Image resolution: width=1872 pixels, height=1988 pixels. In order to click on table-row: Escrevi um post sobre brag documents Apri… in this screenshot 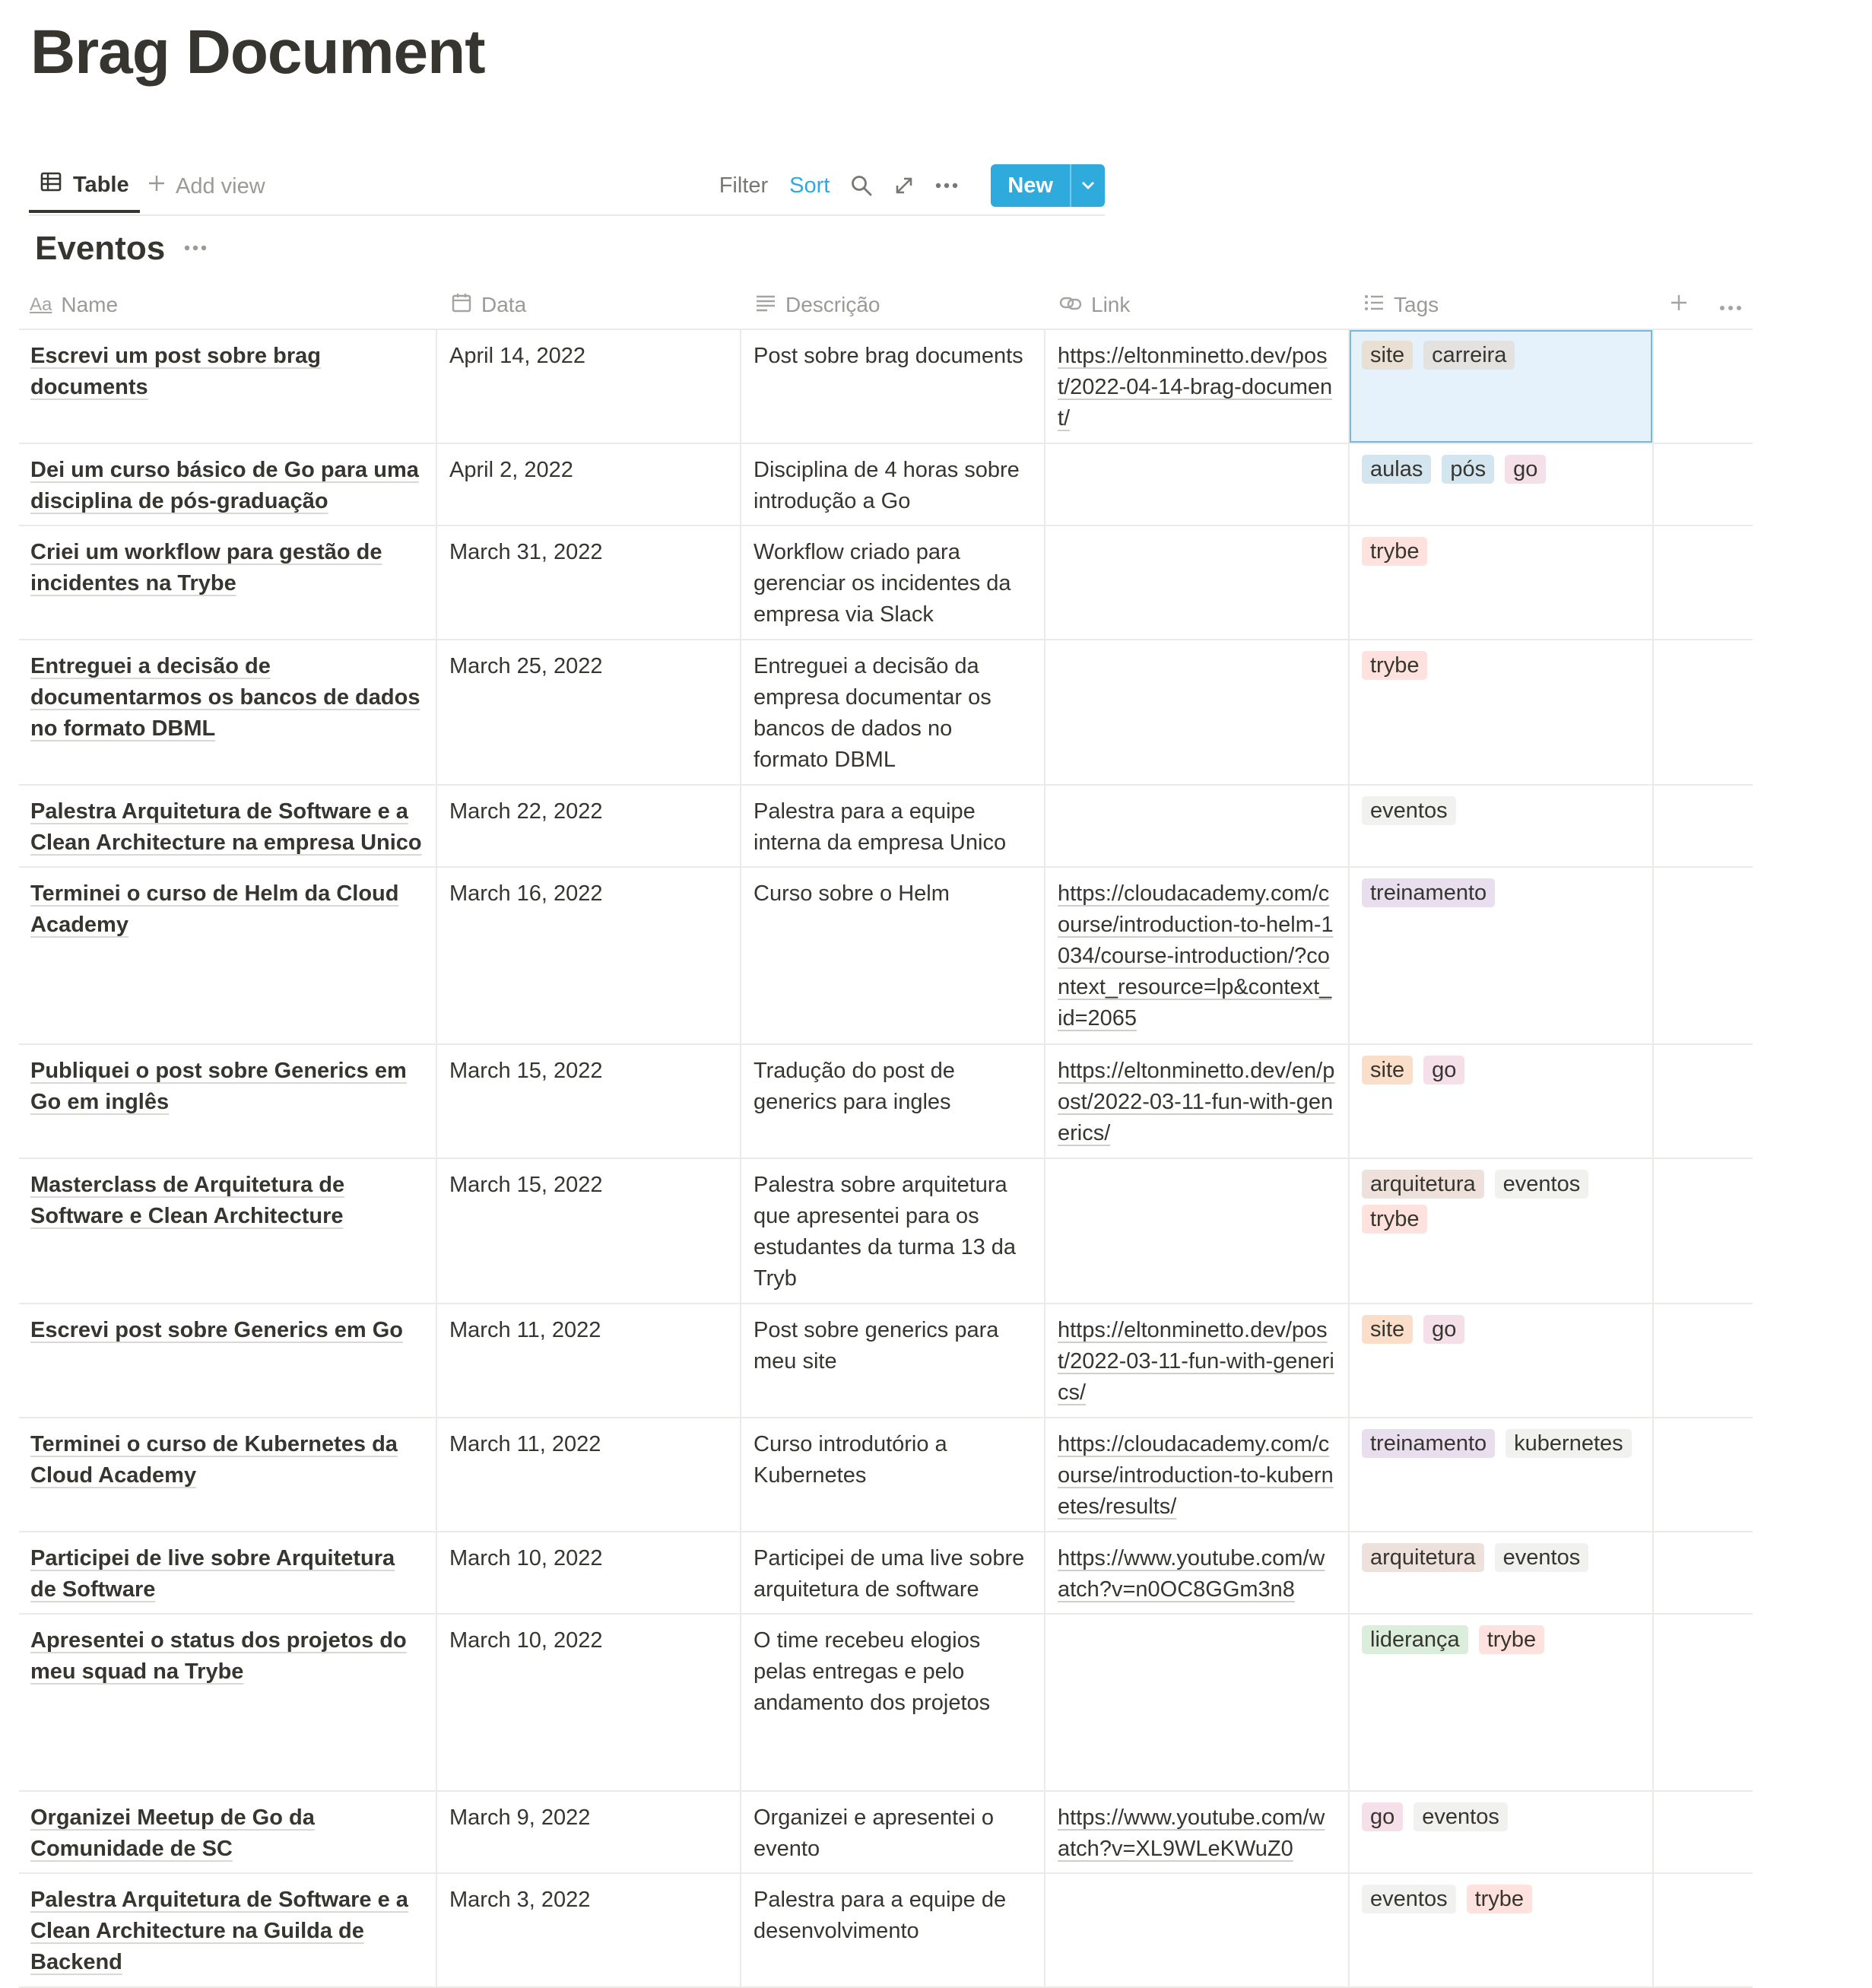, I will do `click(886, 387)`.